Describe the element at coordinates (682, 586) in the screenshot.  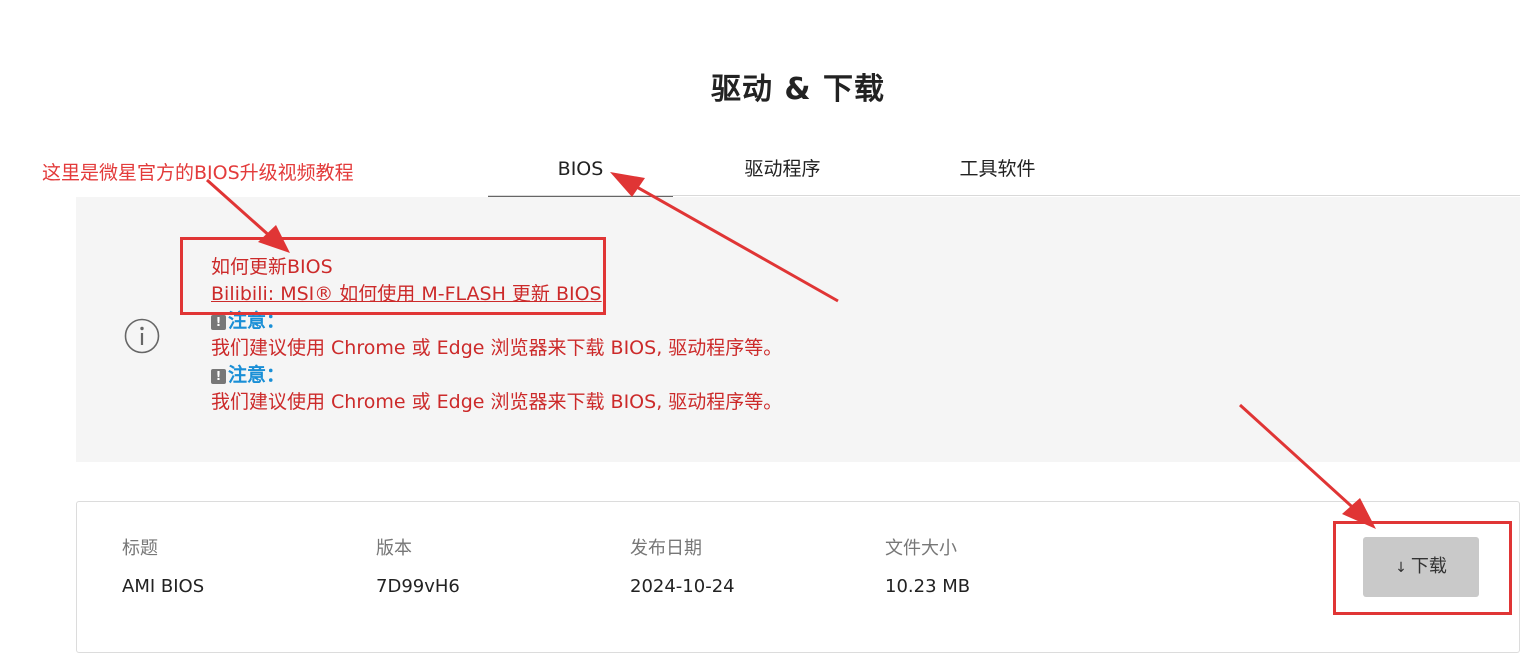
I see `column-value-release-date: 2024-10-24` at that location.